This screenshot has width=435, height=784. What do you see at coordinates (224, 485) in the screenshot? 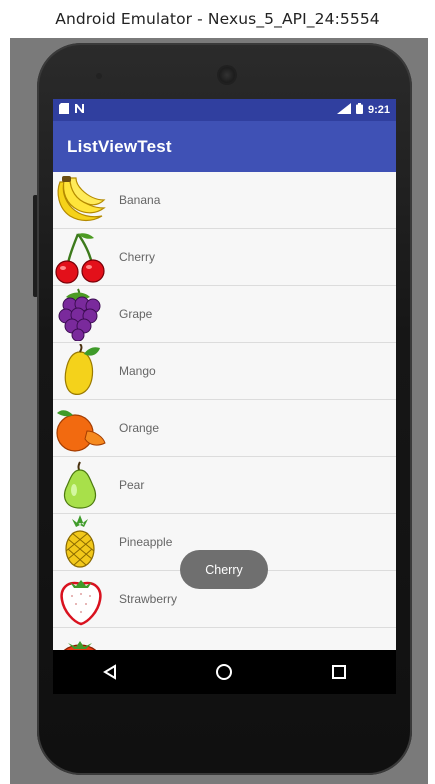
I see `list-item: Pear` at bounding box center [224, 485].